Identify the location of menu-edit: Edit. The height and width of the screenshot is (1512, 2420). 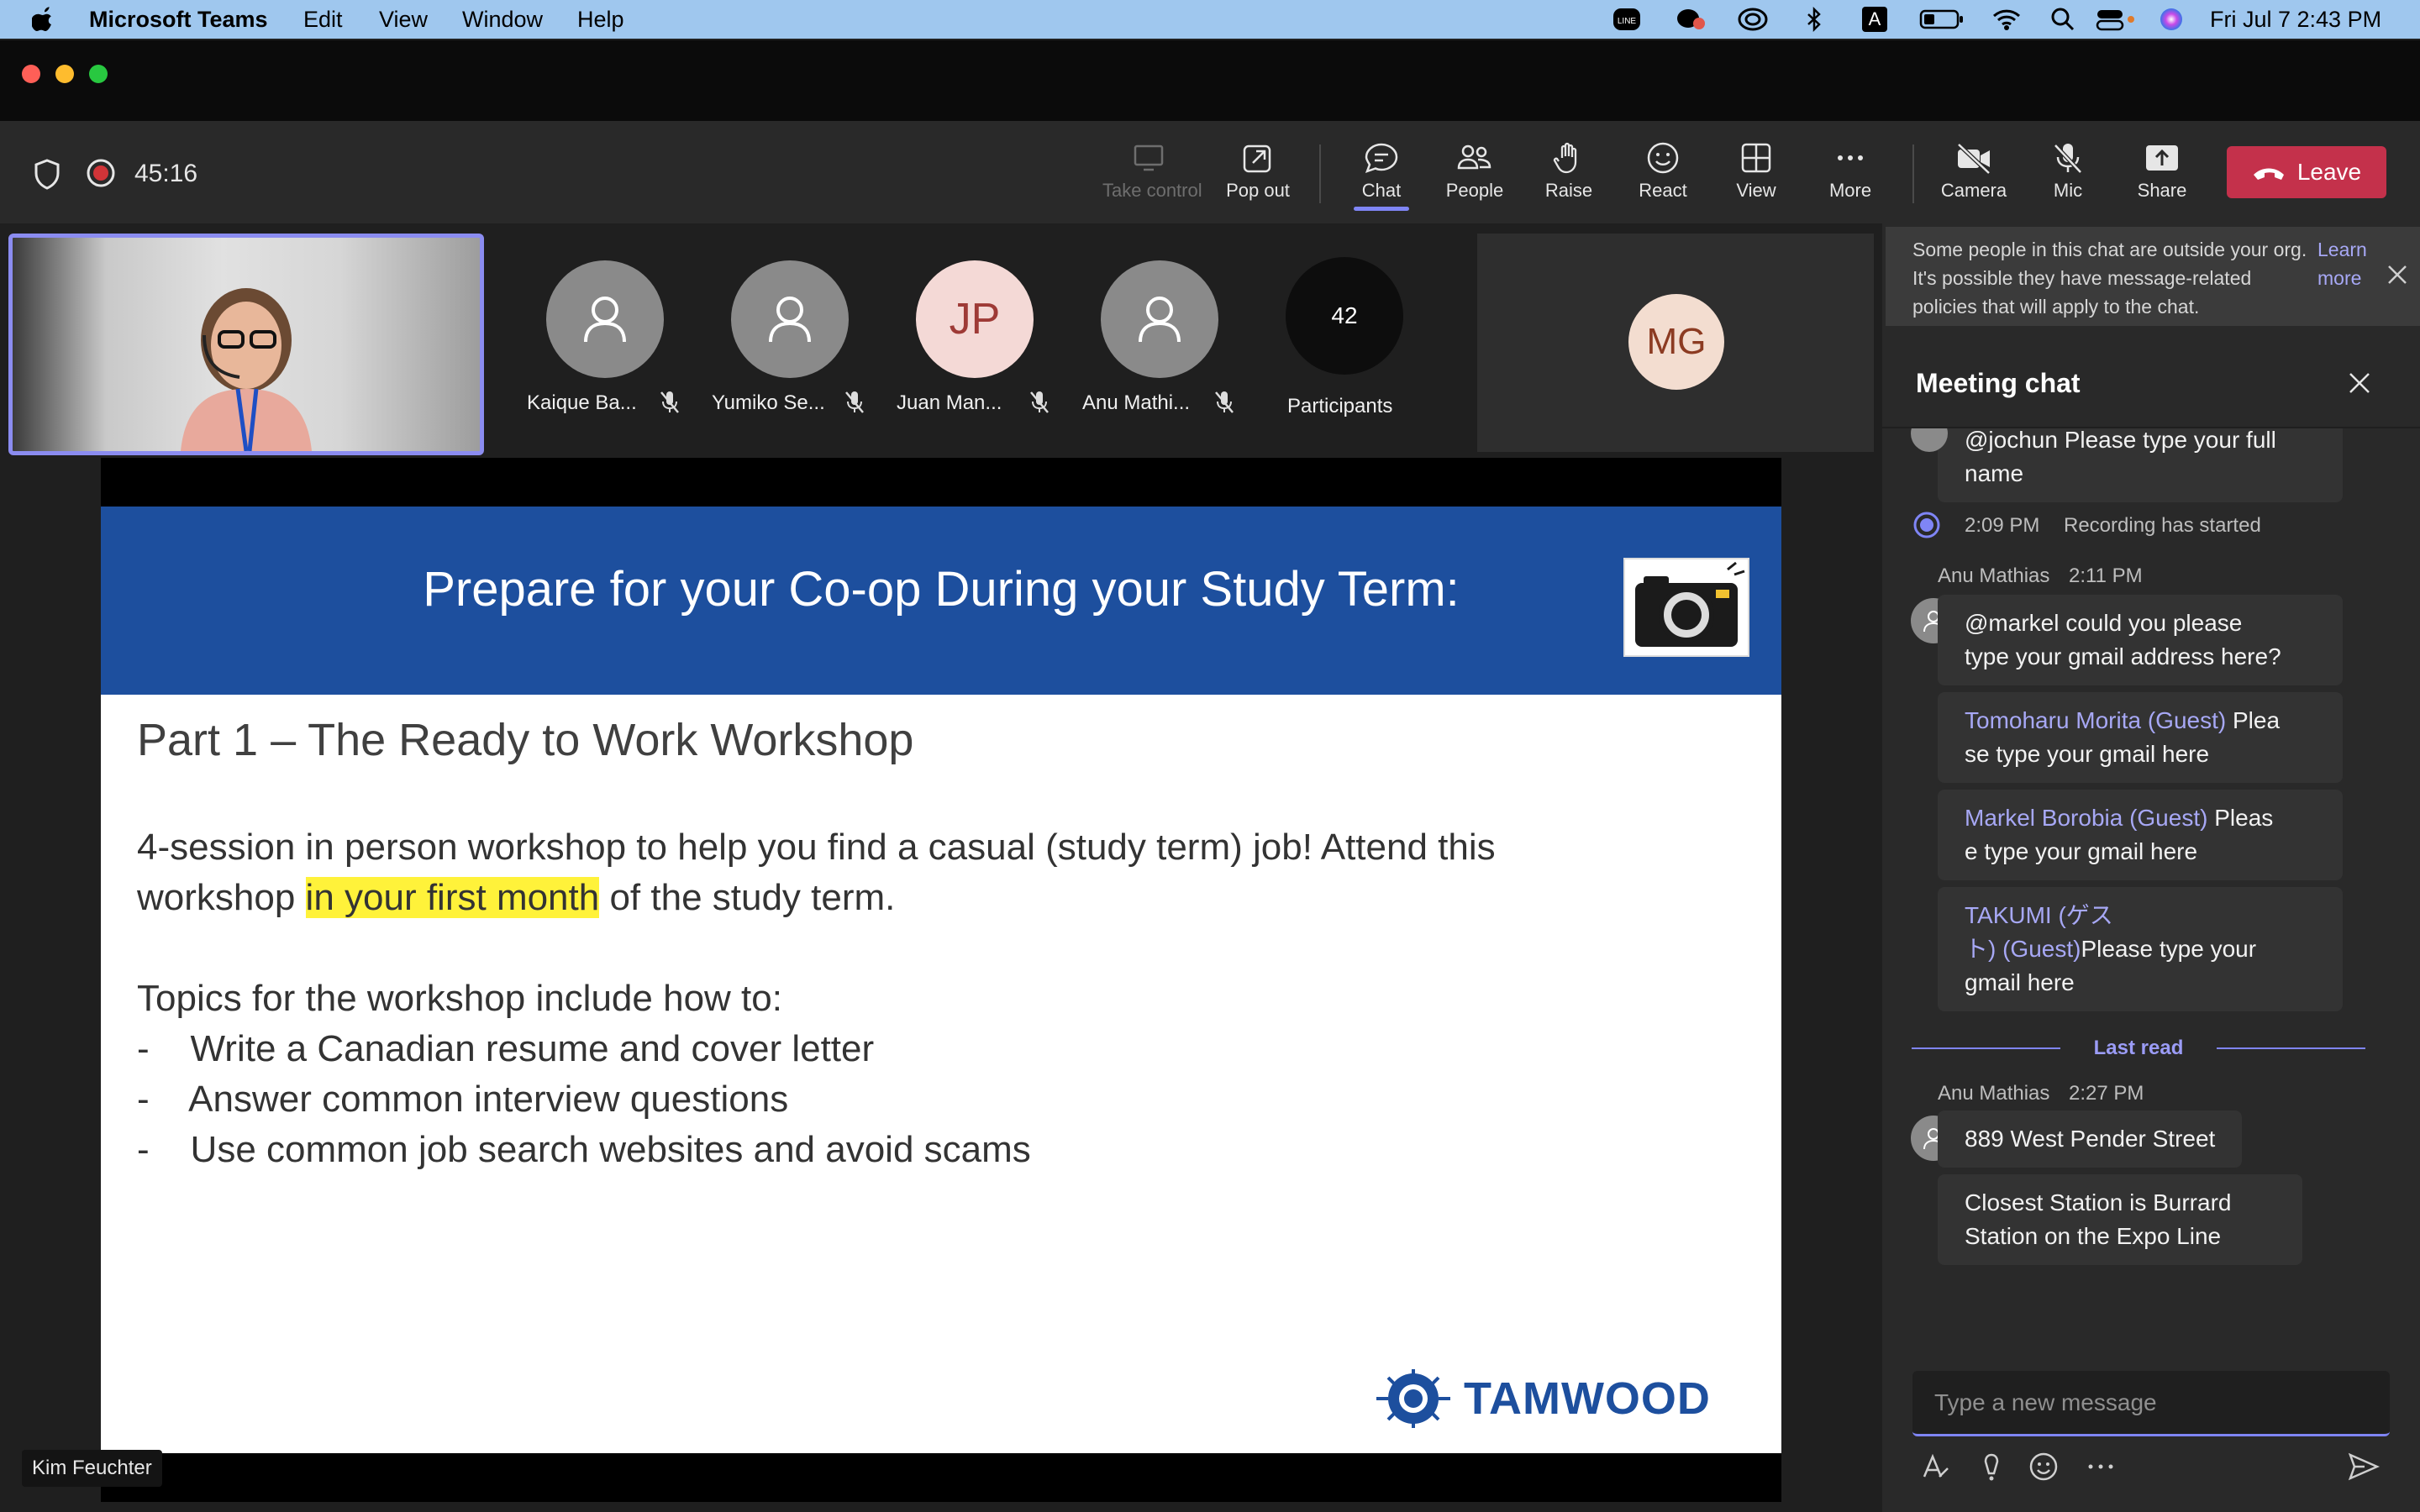
(323, 20).